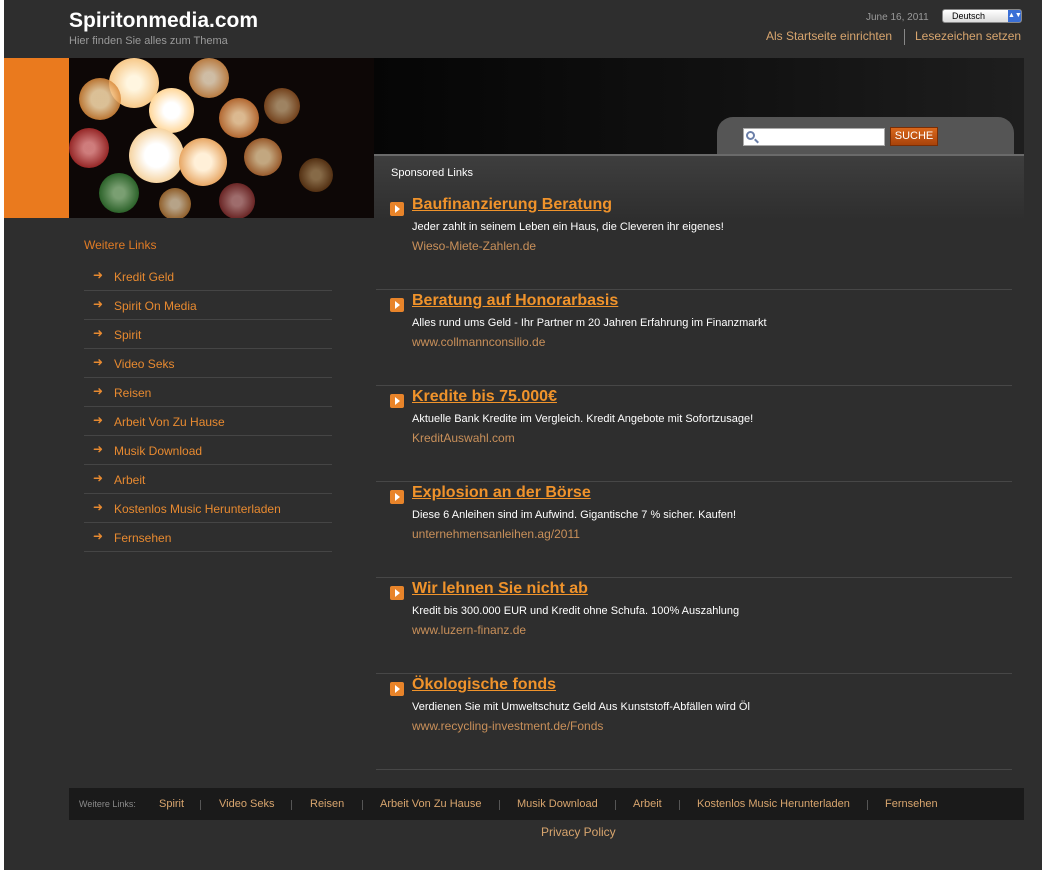 Image resolution: width=1042 pixels, height=870 pixels. I want to click on bookmark-link: Lesezeichen setzen, so click(968, 36).